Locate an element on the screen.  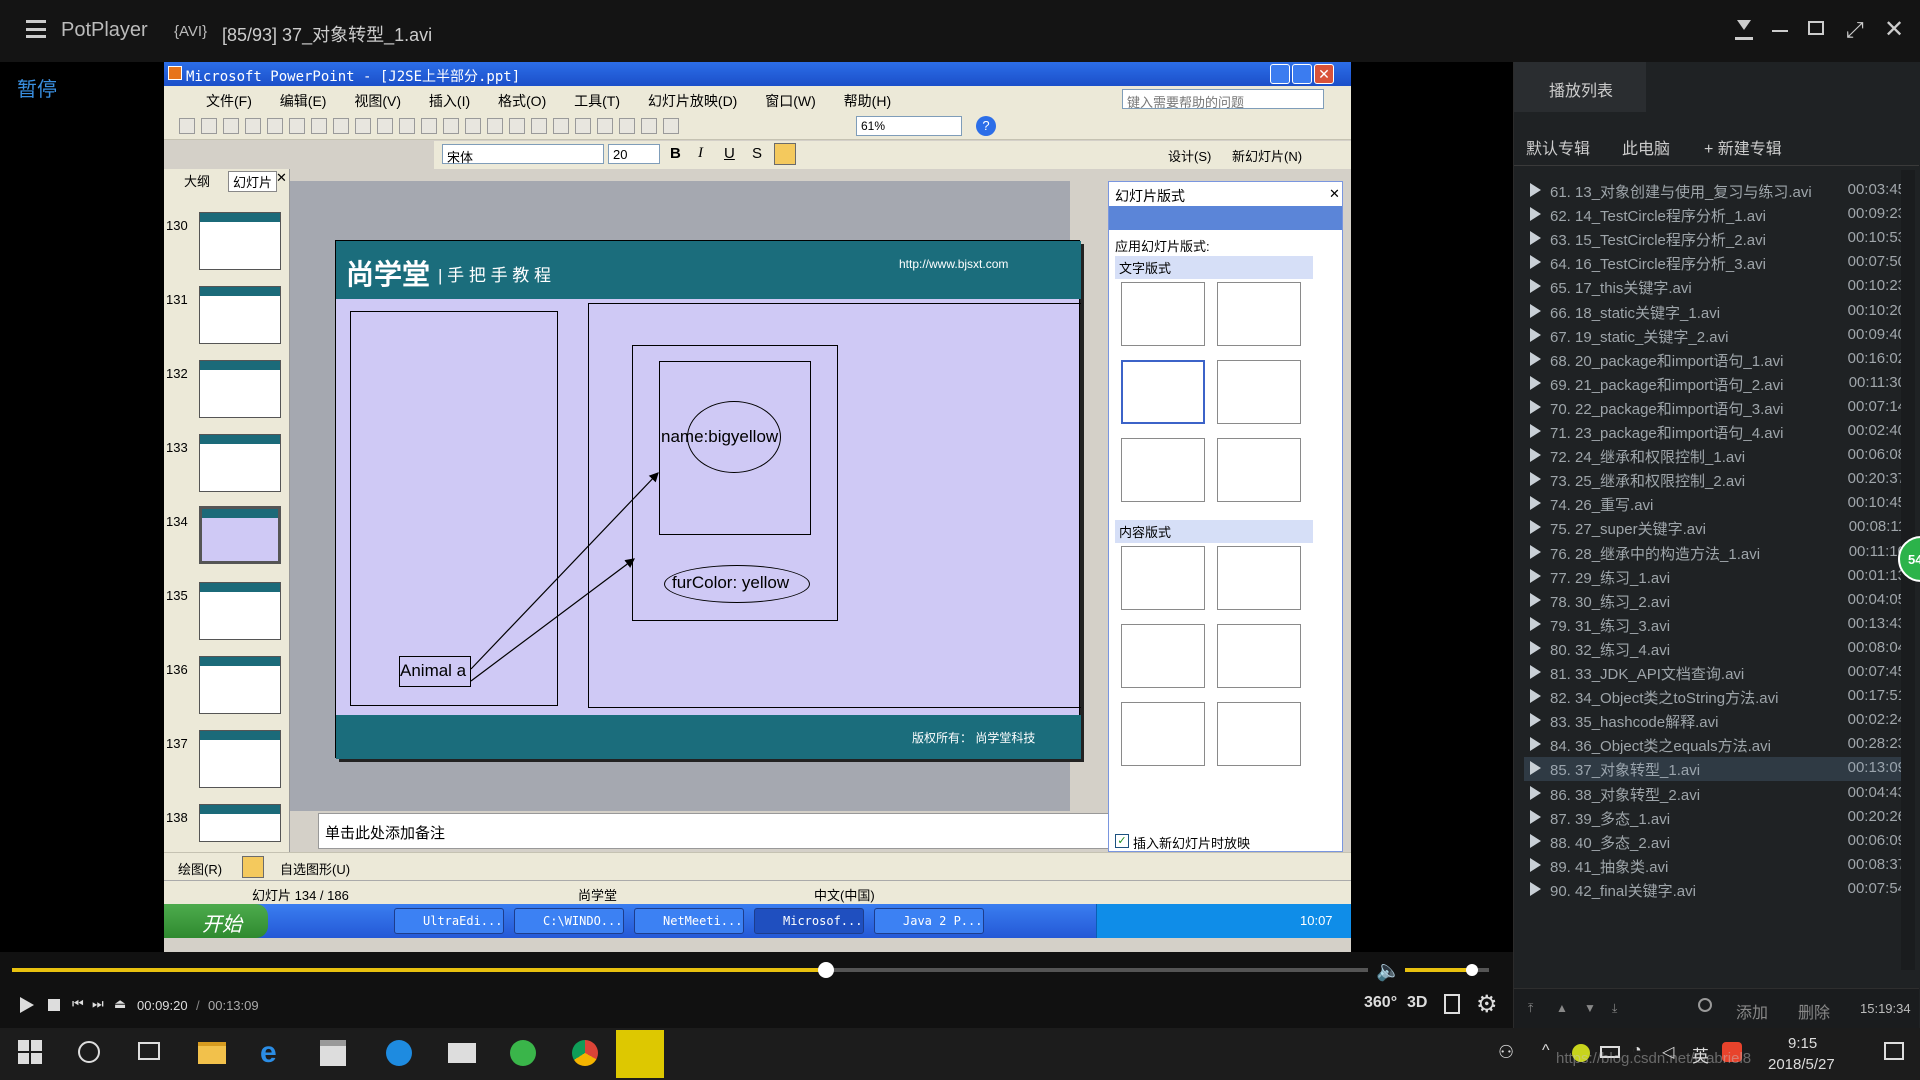
playlist-item: 90. 42_final关键字.avi 00:07:54 is located at coordinates (1716, 890).